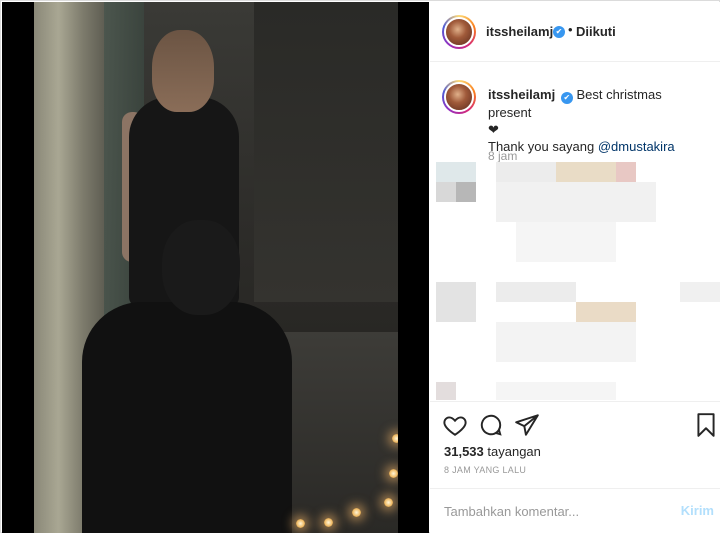 The image size is (720, 533). I want to click on caption-avatar, so click(459, 97).